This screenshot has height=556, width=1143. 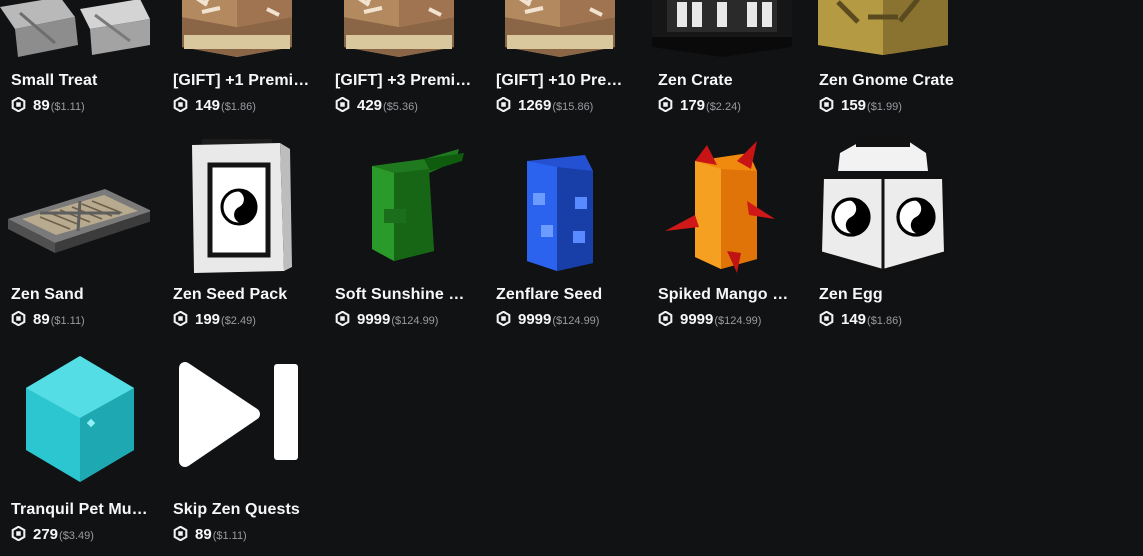 What do you see at coordinates (854, 319) in the screenshot?
I see `robux-amount: 149` at bounding box center [854, 319].